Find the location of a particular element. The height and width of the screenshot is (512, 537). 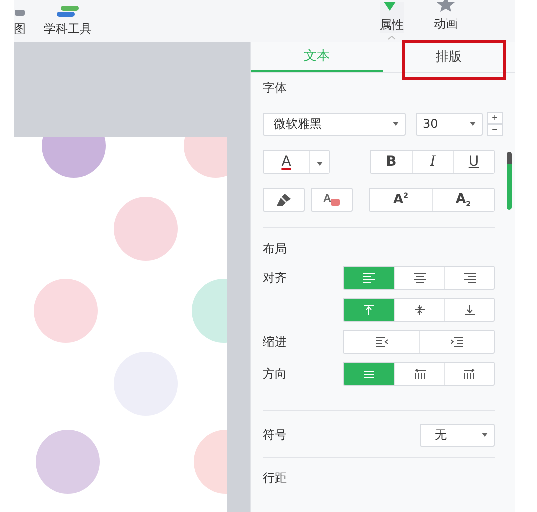

field-label: 缩进 is located at coordinates (275, 342).